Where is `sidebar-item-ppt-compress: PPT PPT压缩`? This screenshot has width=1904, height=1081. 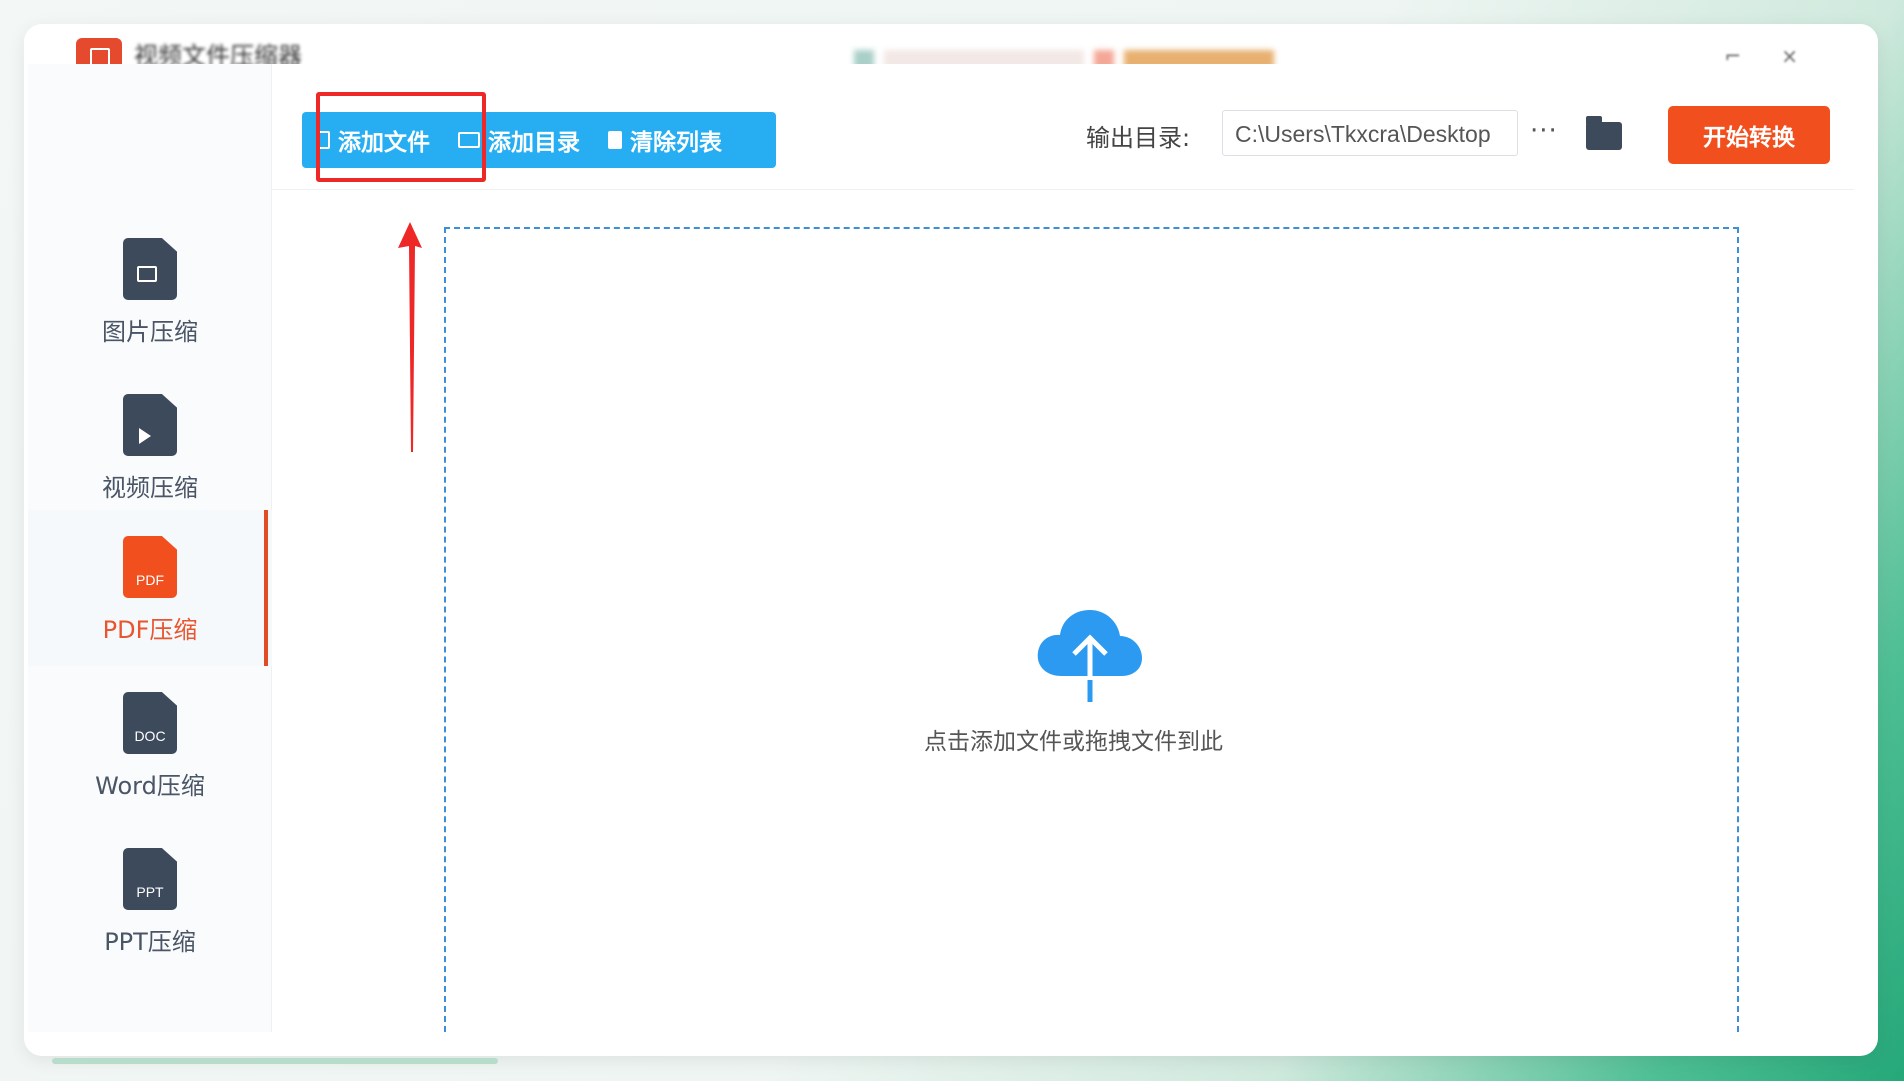 sidebar-item-ppt-compress: PPT PPT压缩 is located at coordinates (150, 900).